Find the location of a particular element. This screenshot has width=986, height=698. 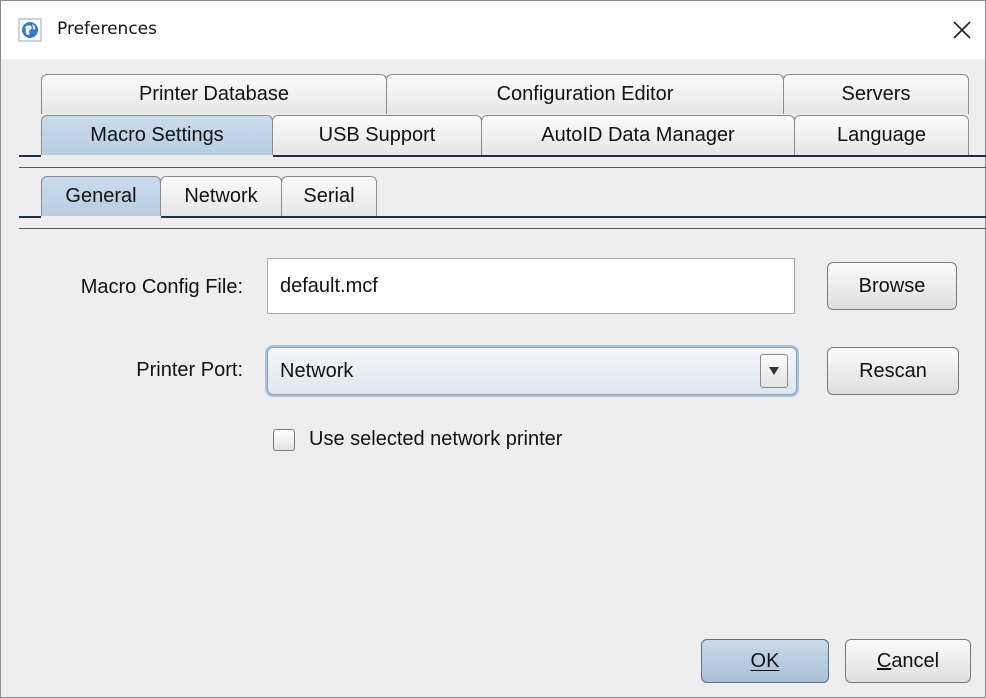

tab-label: Printer Database is located at coordinates (214, 94).